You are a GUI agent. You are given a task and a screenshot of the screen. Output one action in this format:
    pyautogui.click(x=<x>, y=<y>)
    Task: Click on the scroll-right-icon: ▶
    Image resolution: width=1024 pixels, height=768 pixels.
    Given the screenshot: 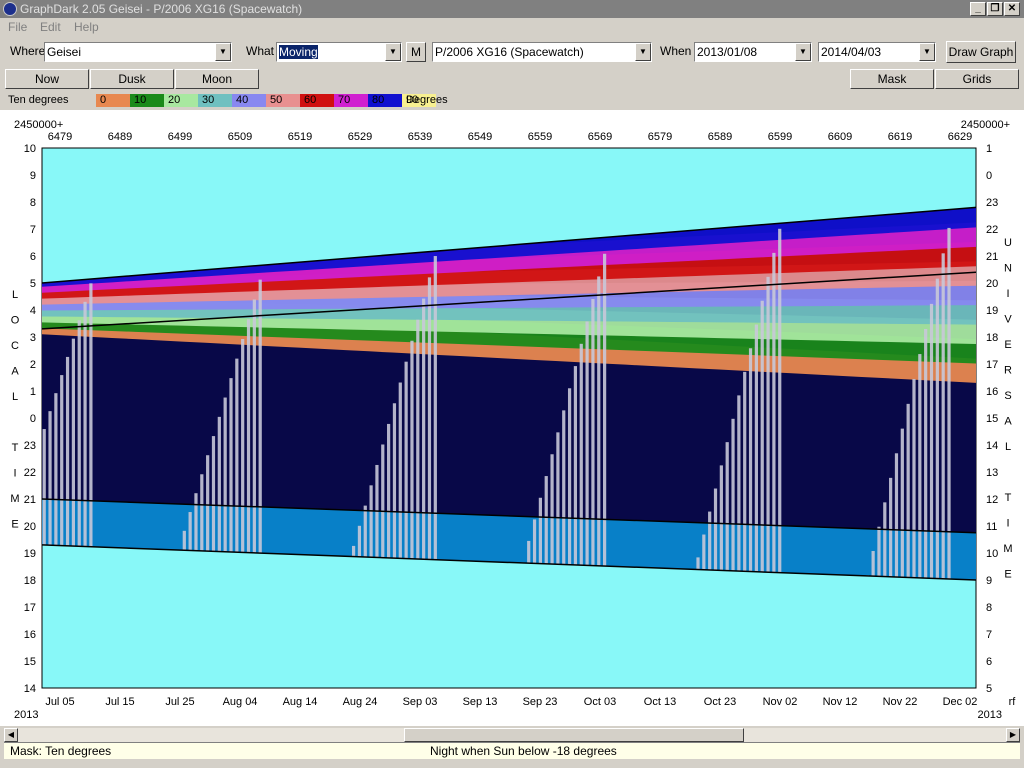 What is the action you would take?
    pyautogui.click(x=1013, y=735)
    